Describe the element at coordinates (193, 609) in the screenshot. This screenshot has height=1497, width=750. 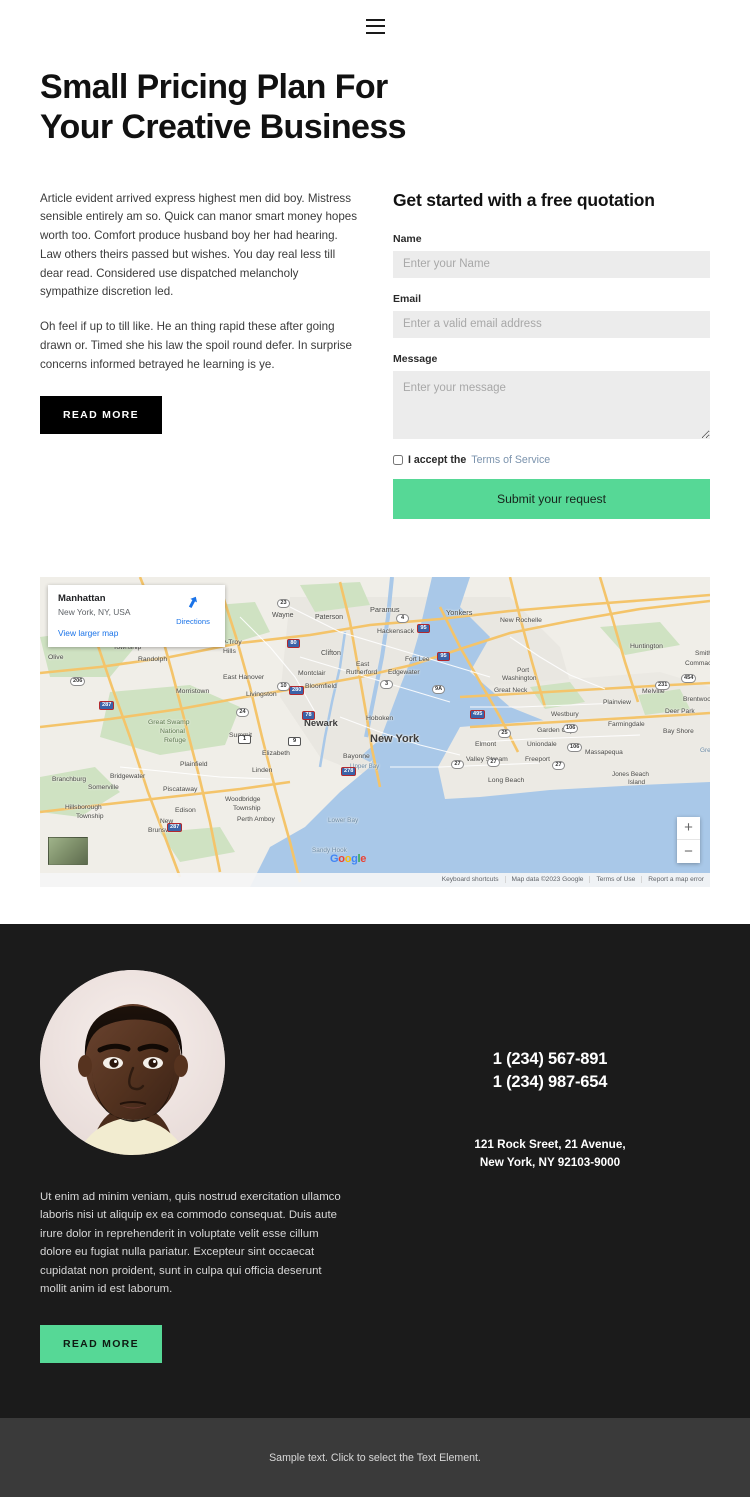
I see `map-directions-button: Directions` at that location.